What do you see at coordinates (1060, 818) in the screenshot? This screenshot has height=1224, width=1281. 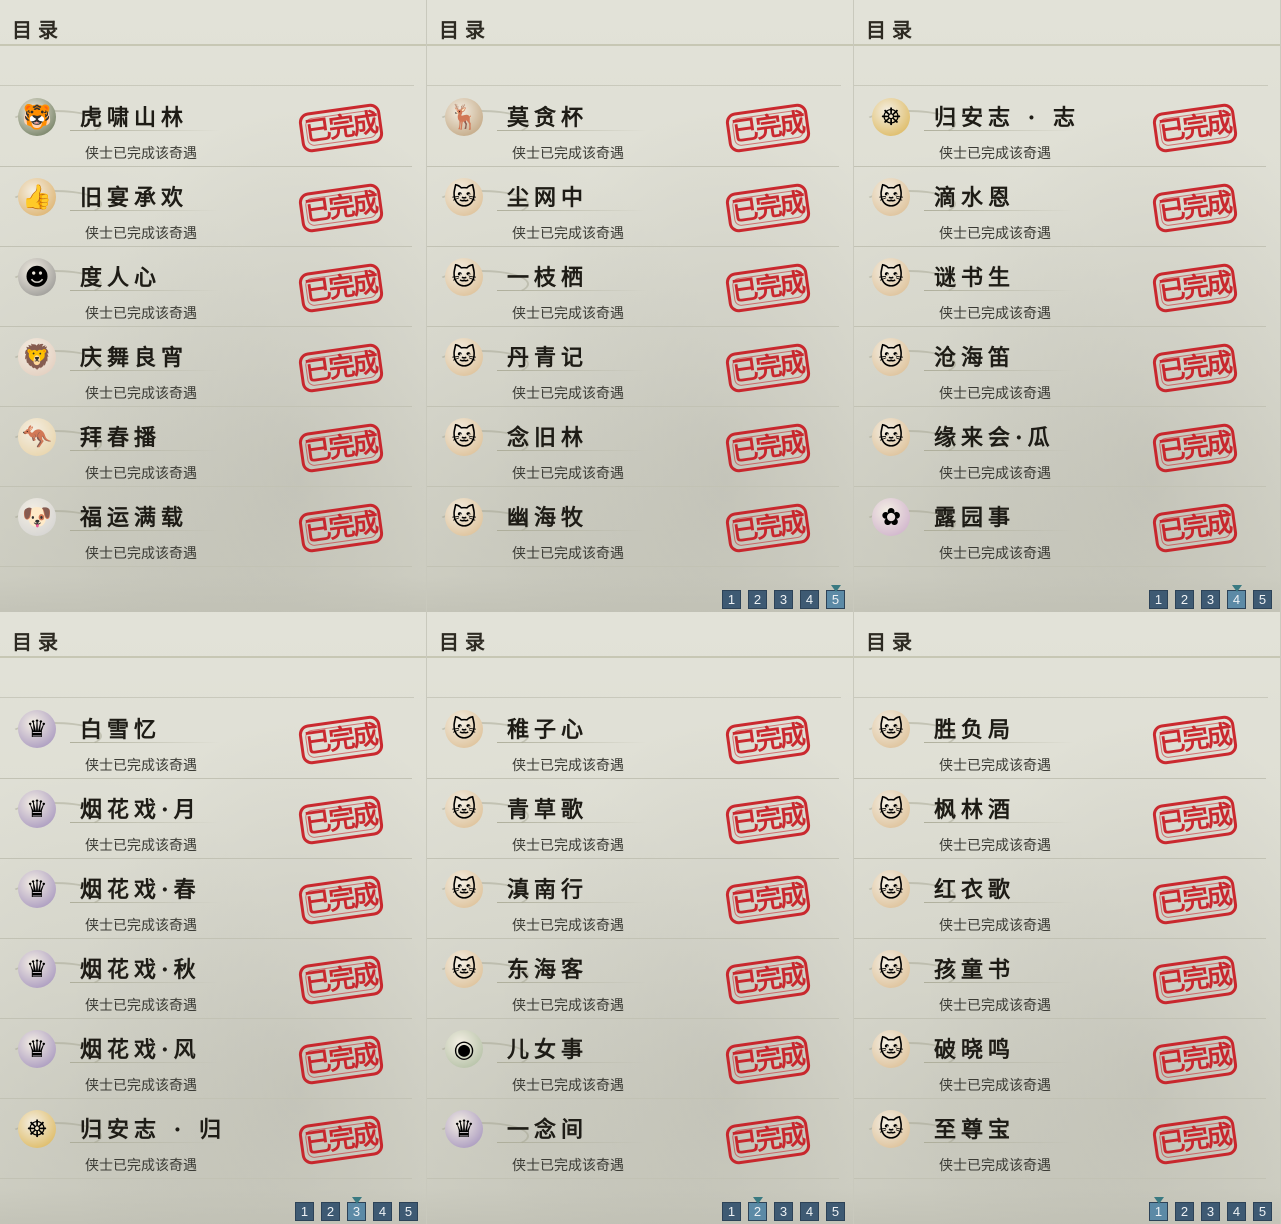 I see `adventure-row: 🐱 枫林酒 侠士已完成该奇遇 已完成` at bounding box center [1060, 818].